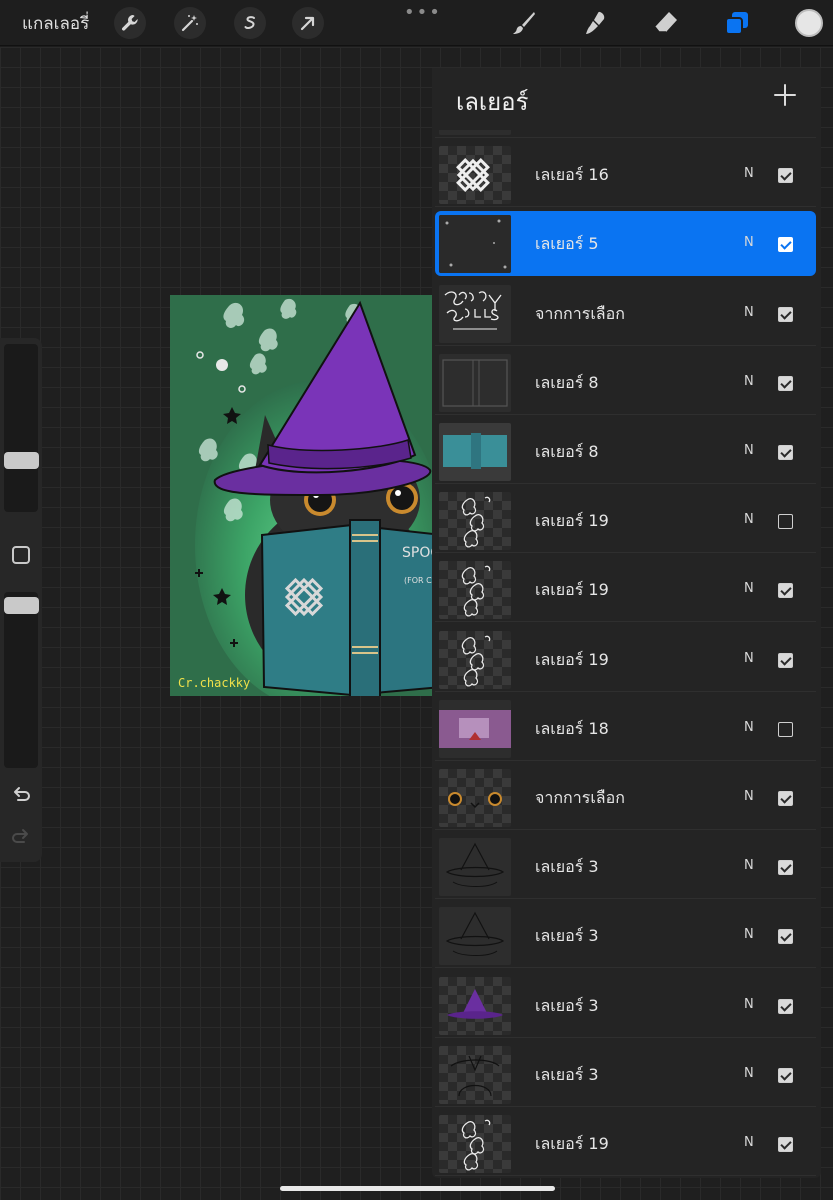 Image resolution: width=833 pixels, height=1200 pixels. Describe the element at coordinates (785, 95) in the screenshot. I see `add-layer-button` at that location.